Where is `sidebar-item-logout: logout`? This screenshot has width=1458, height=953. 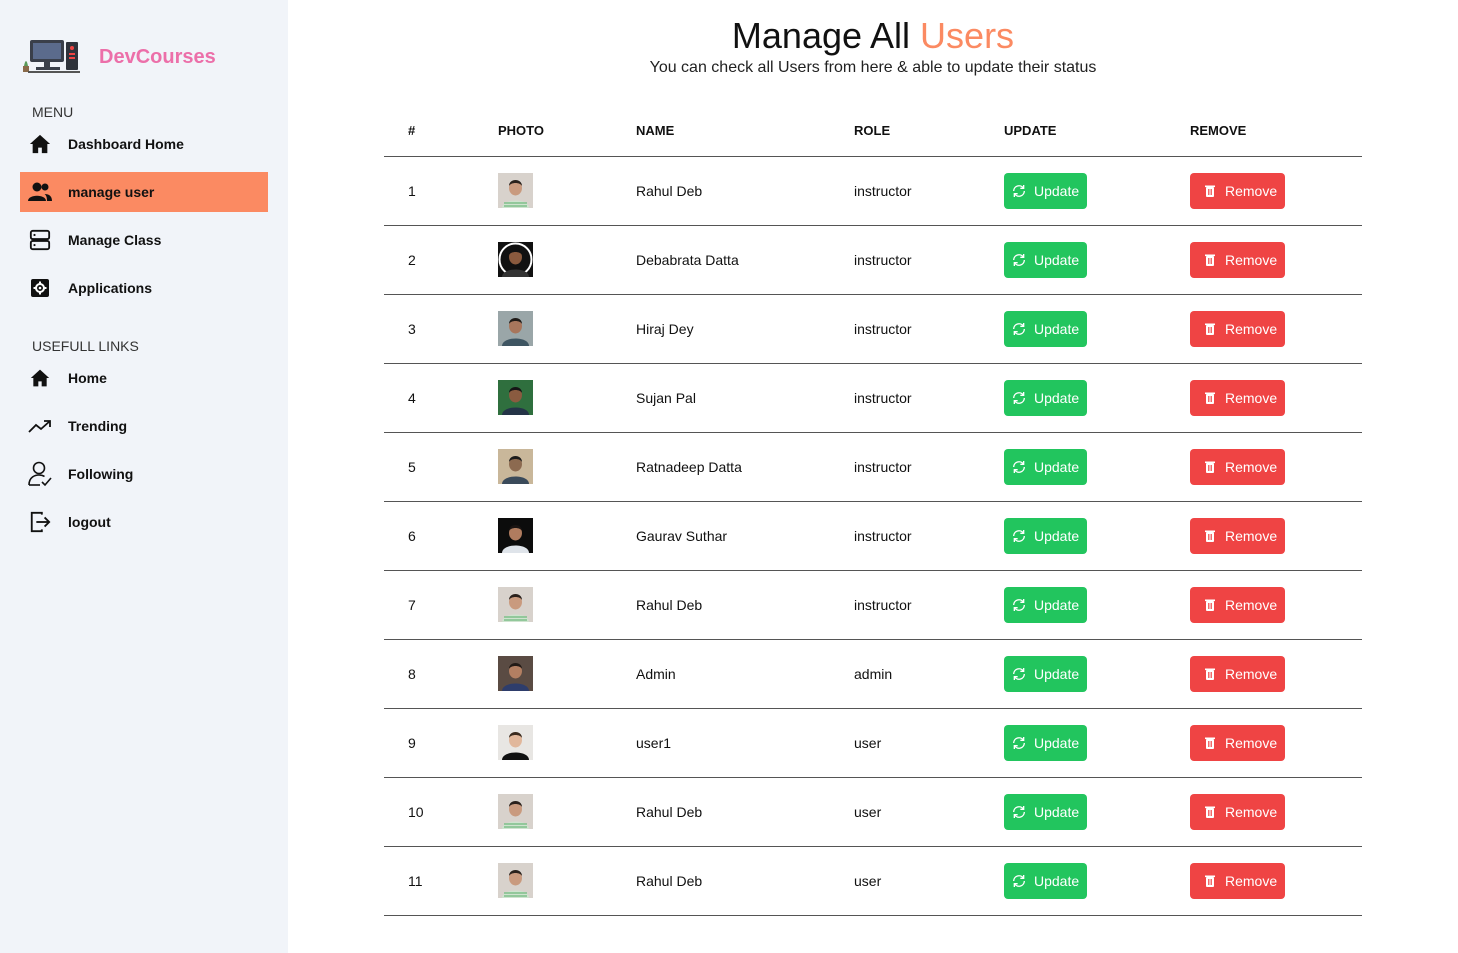 sidebar-item-logout: logout is located at coordinates (144, 522).